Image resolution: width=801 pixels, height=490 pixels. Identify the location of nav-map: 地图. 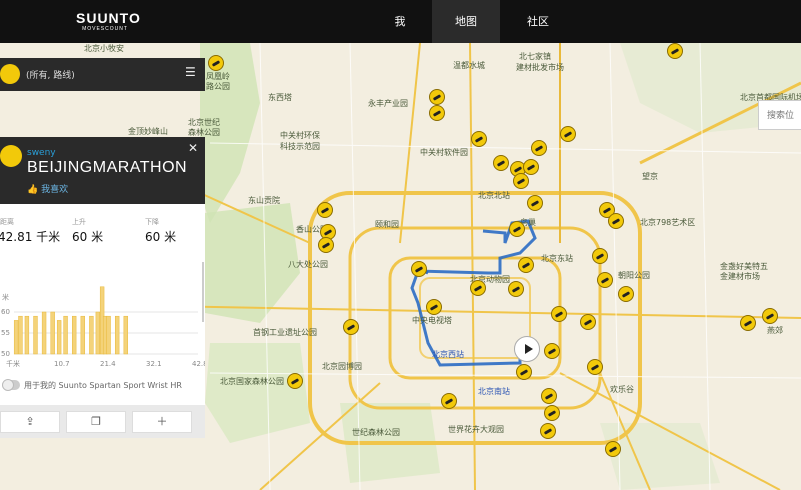
(466, 21).